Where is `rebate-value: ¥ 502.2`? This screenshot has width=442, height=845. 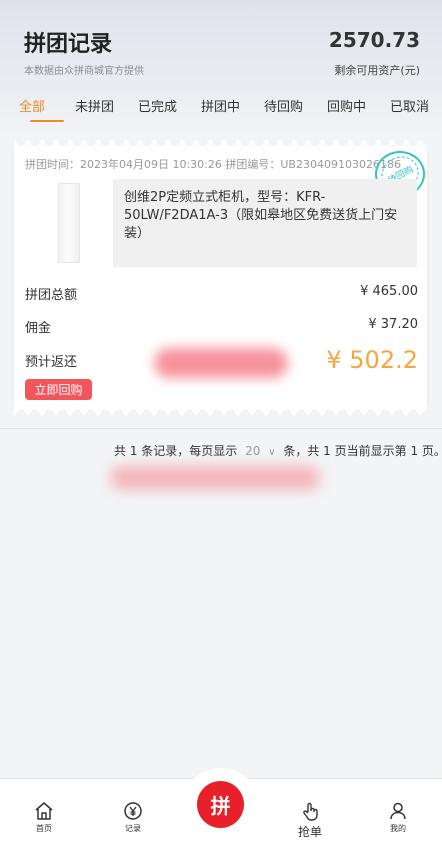 rebate-value: ¥ 502.2 is located at coordinates (372, 360).